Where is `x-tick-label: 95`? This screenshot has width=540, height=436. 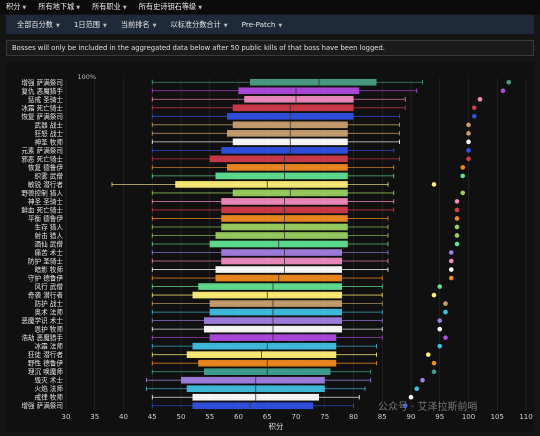 x-tick-label: 95 is located at coordinates (439, 417).